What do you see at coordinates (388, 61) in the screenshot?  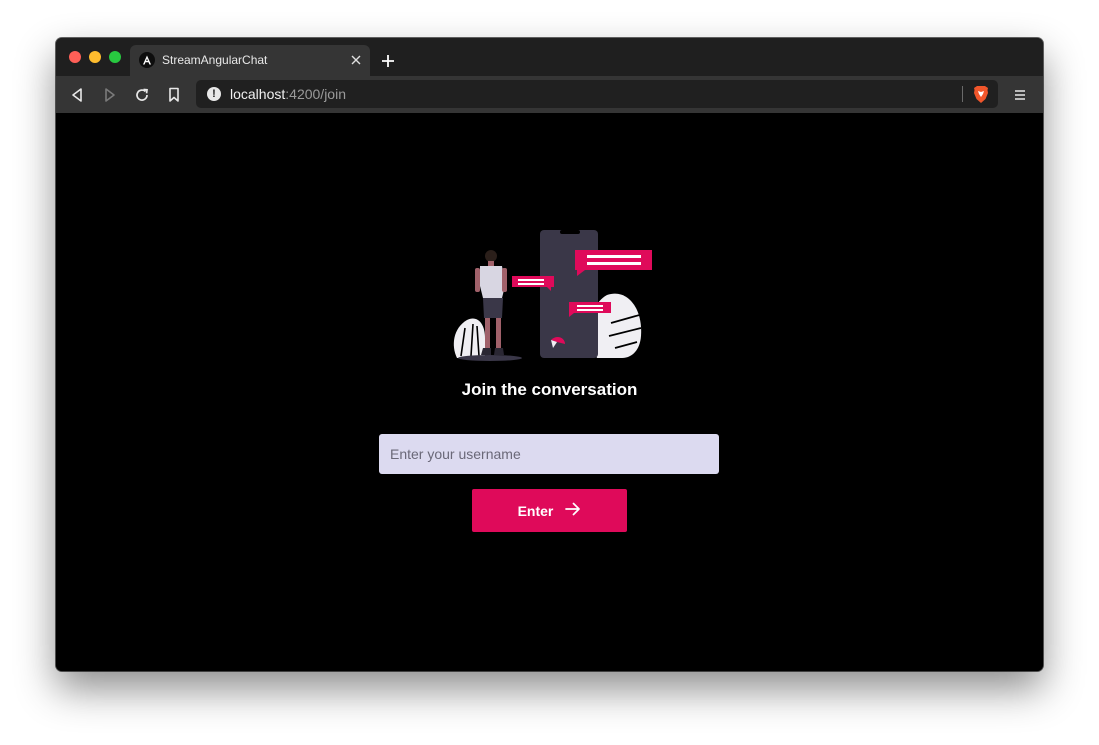 I see `plus-icon` at bounding box center [388, 61].